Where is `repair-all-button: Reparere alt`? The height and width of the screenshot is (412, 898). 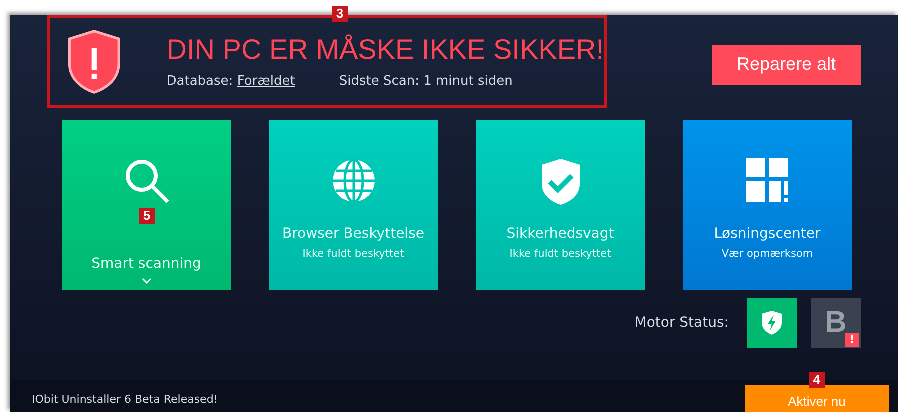
repair-all-button: Reparere alt is located at coordinates (786, 64).